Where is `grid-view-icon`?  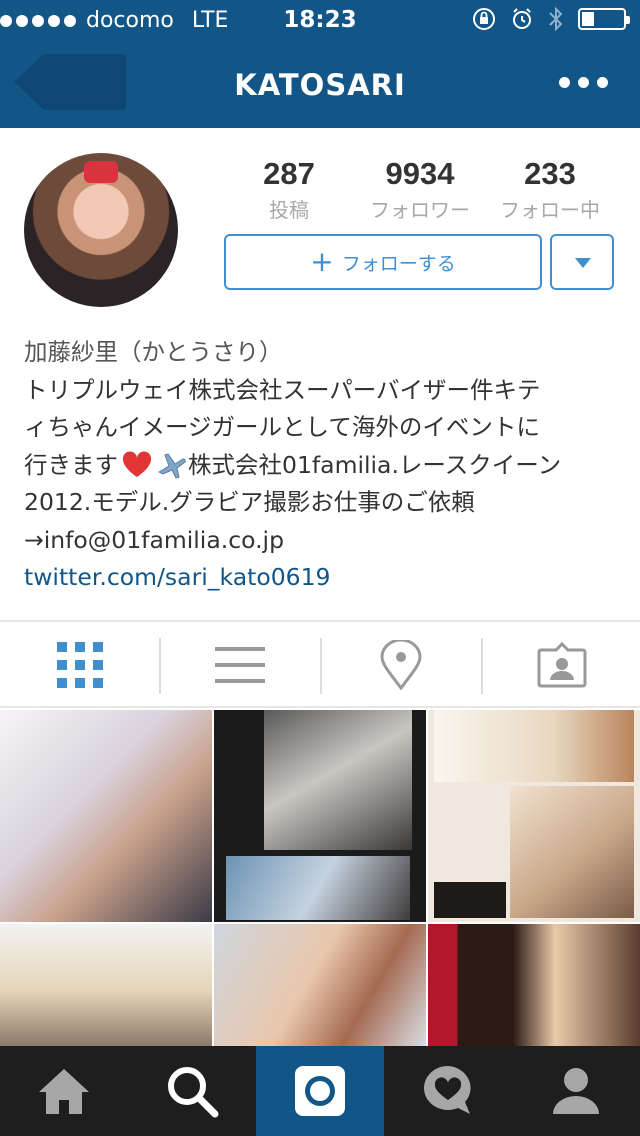 grid-view-icon is located at coordinates (80, 665).